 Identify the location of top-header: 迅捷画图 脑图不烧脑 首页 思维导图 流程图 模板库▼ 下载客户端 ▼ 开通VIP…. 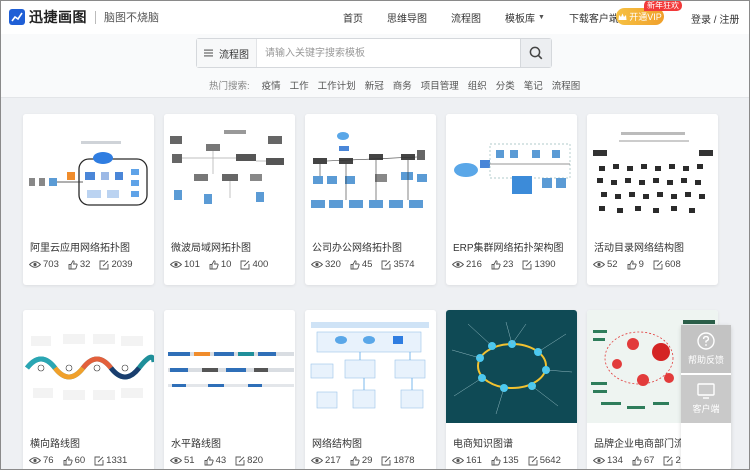
(375, 17).